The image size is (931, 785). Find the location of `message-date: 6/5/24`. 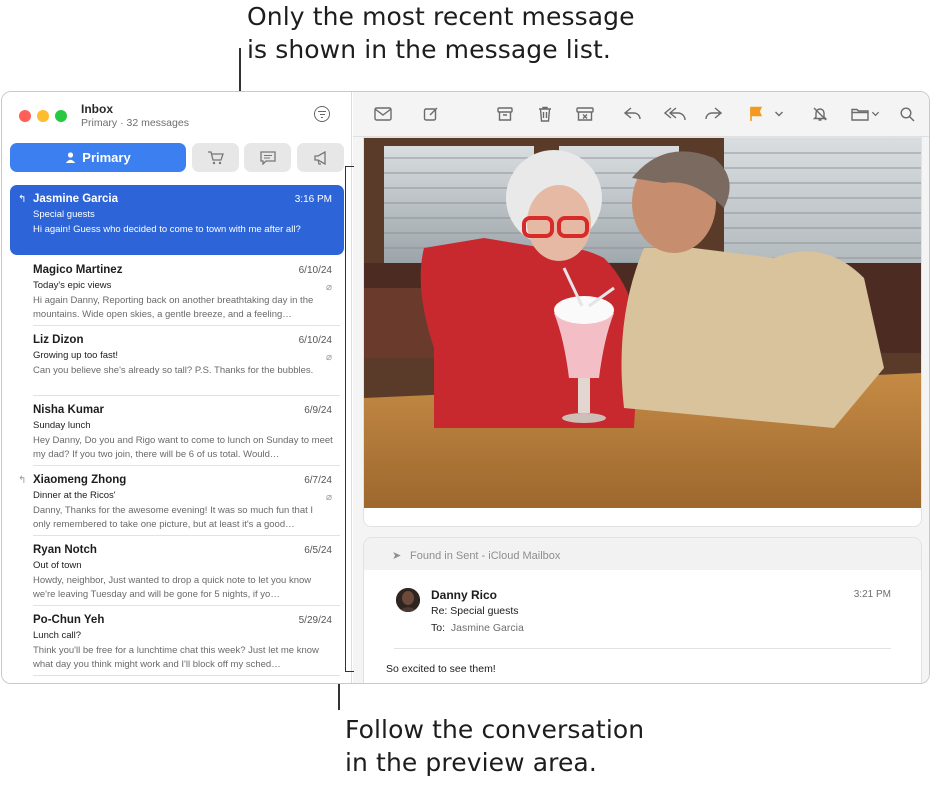

message-date: 6/5/24 is located at coordinates (318, 550).